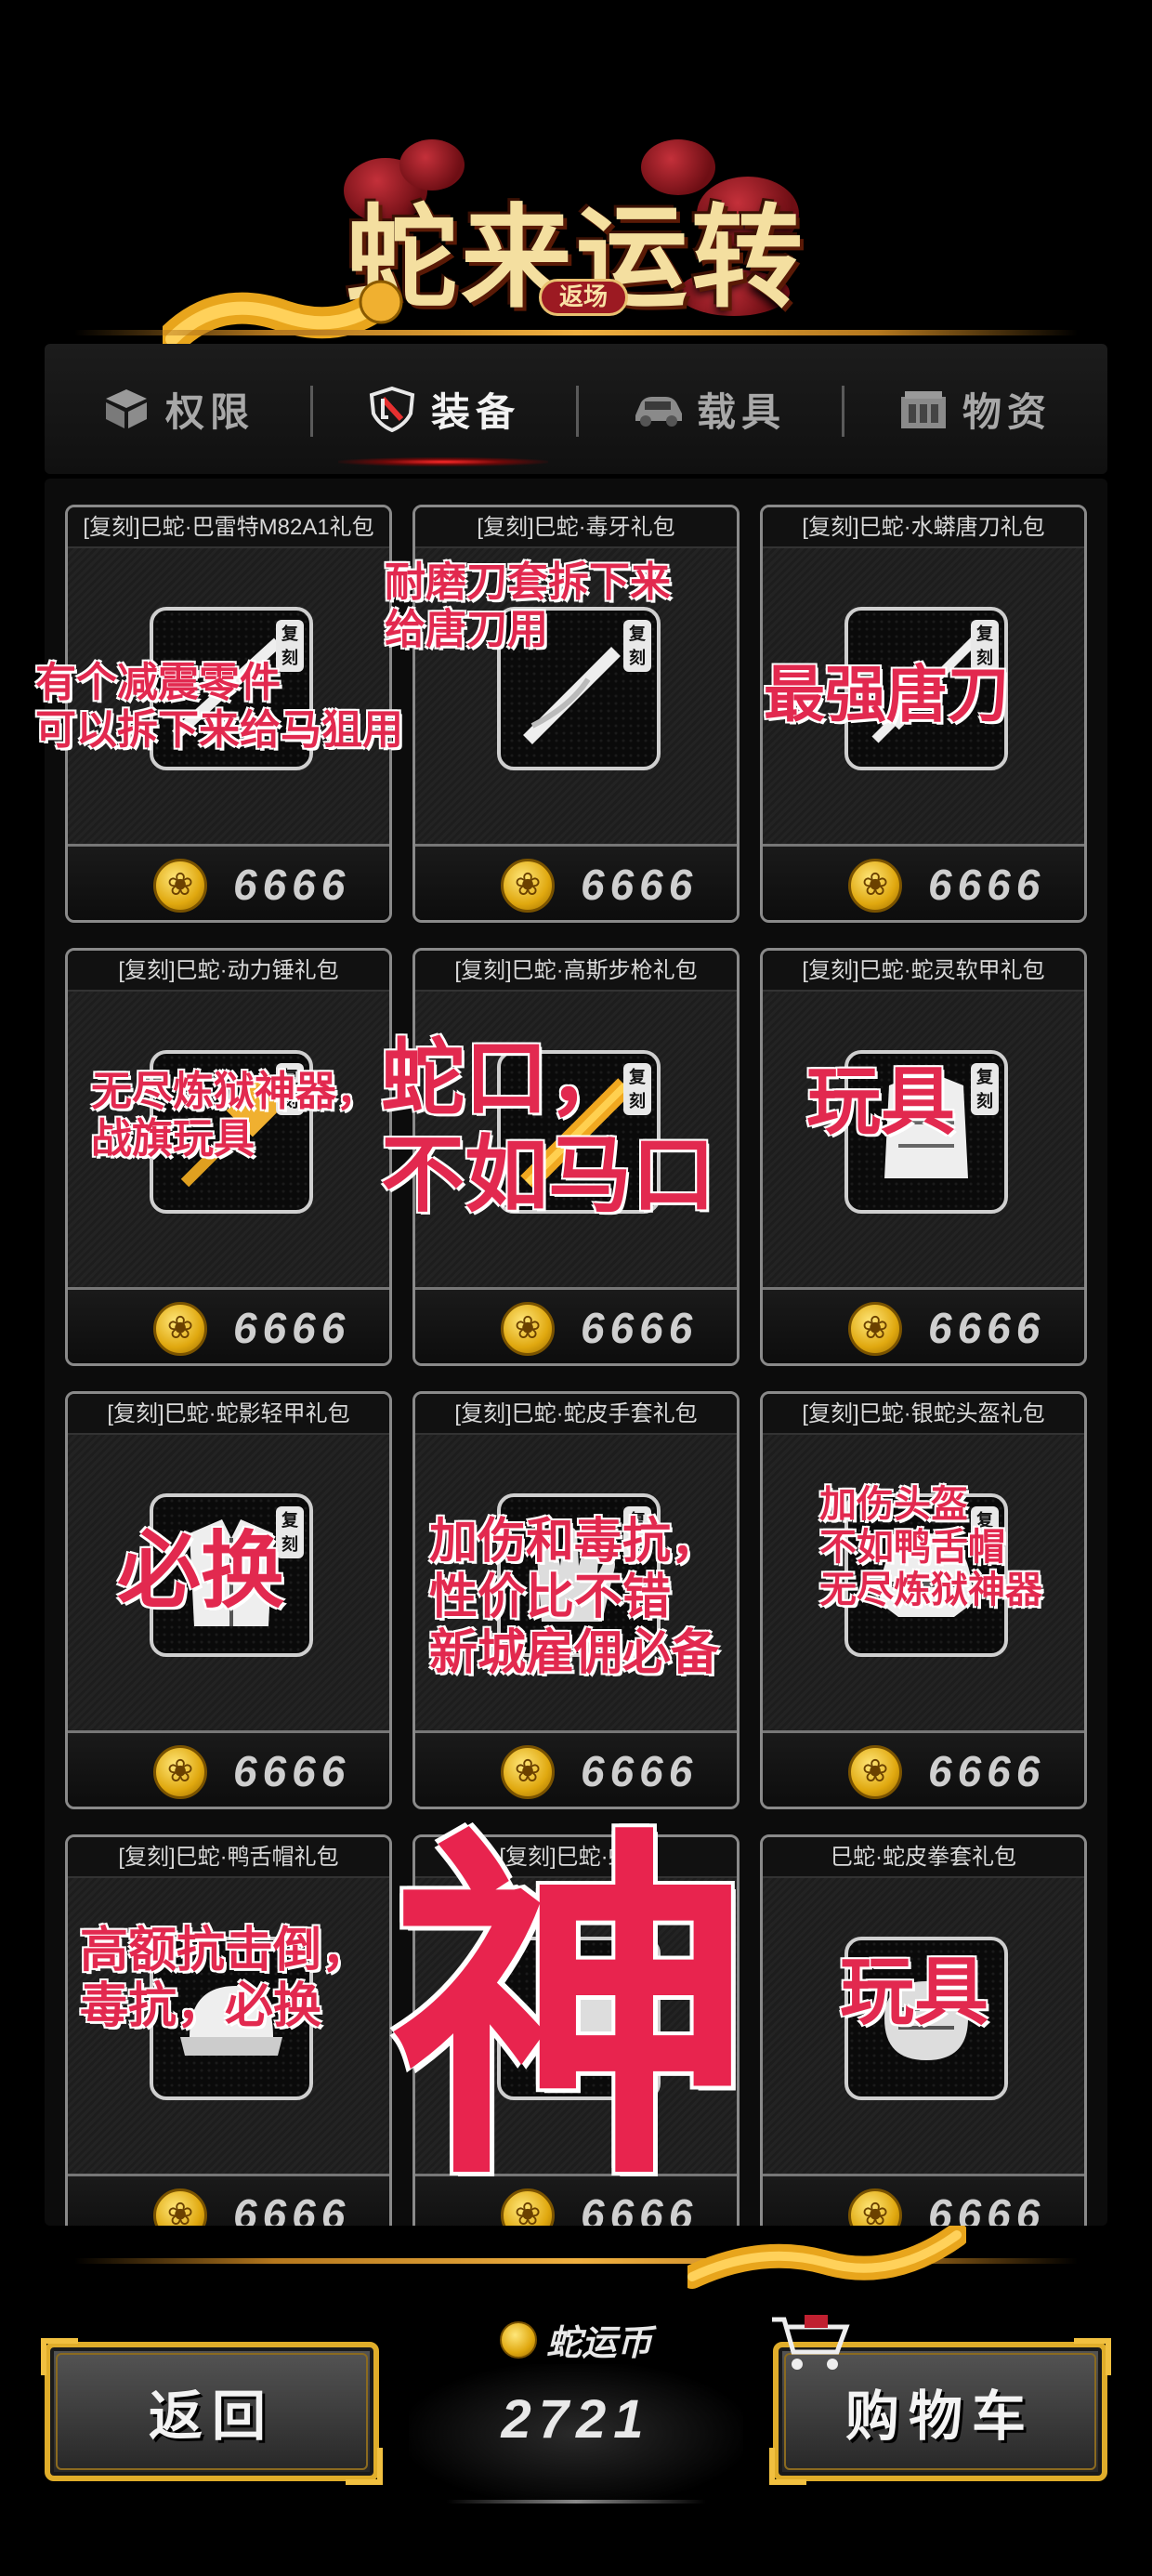  What do you see at coordinates (583, 297) in the screenshot?
I see `encore-badge: 返场` at bounding box center [583, 297].